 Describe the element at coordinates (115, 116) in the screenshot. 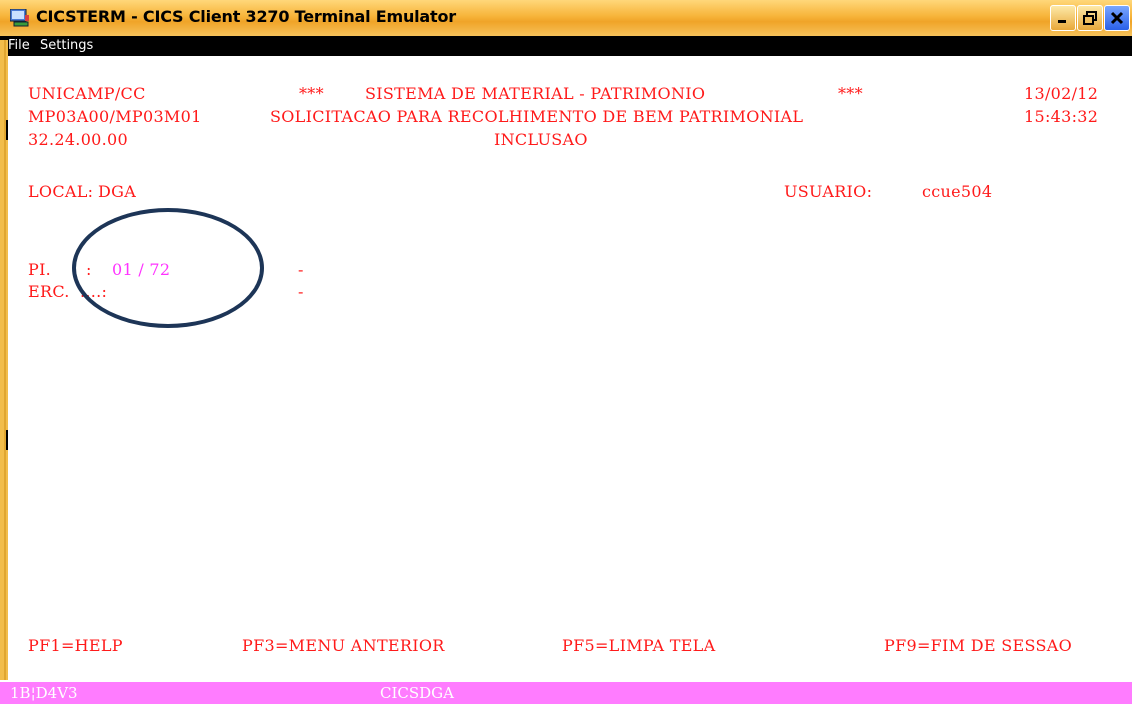

I see `program-id: MP03A00/MP03M01` at that location.